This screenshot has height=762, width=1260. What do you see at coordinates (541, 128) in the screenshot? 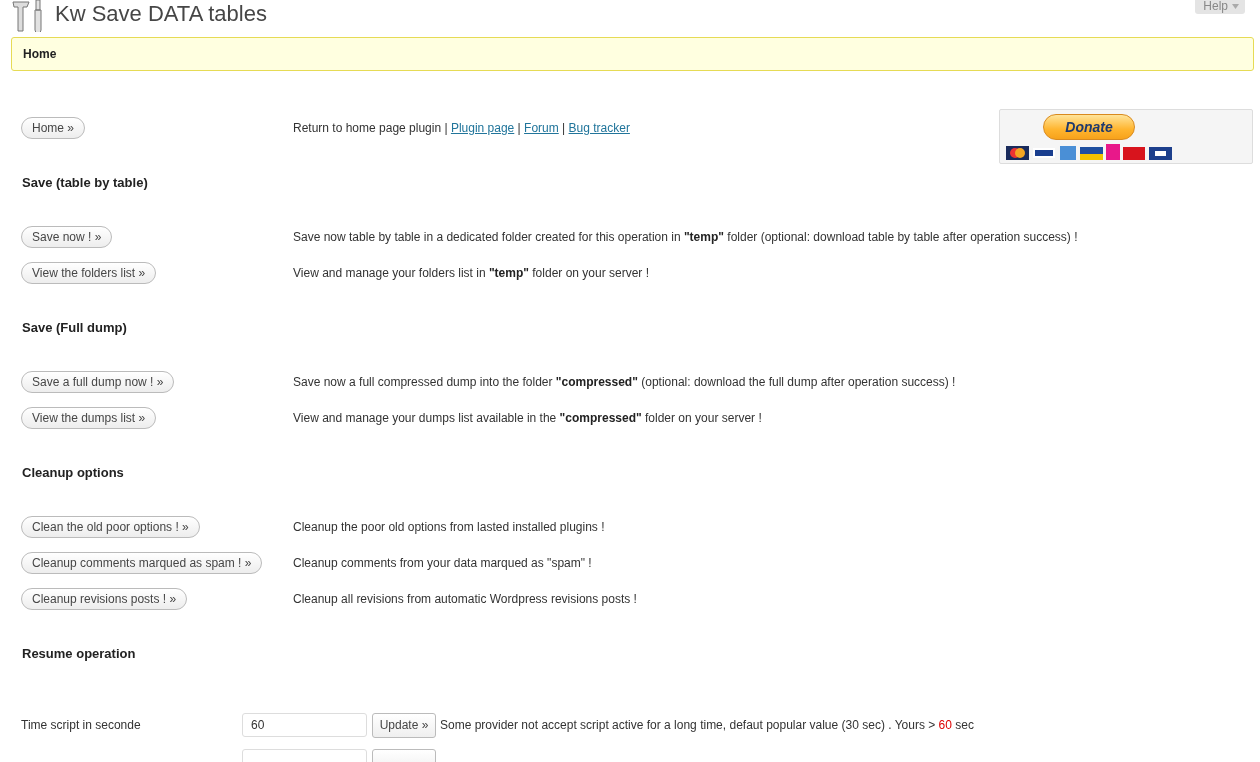
I see `link: Forum` at bounding box center [541, 128].